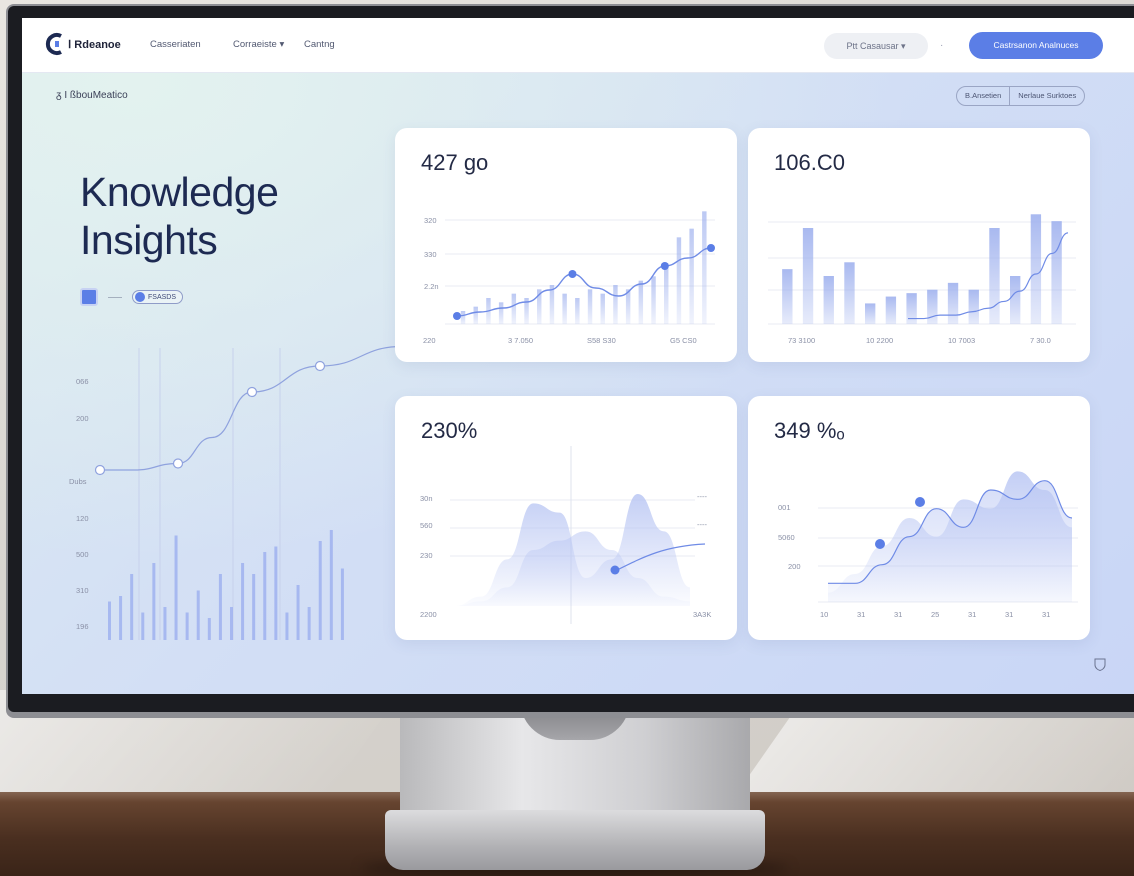 The image size is (1134, 876). What do you see at coordinates (179, 216) in the screenshot?
I see `hero-title: Knowledge Insights` at bounding box center [179, 216].